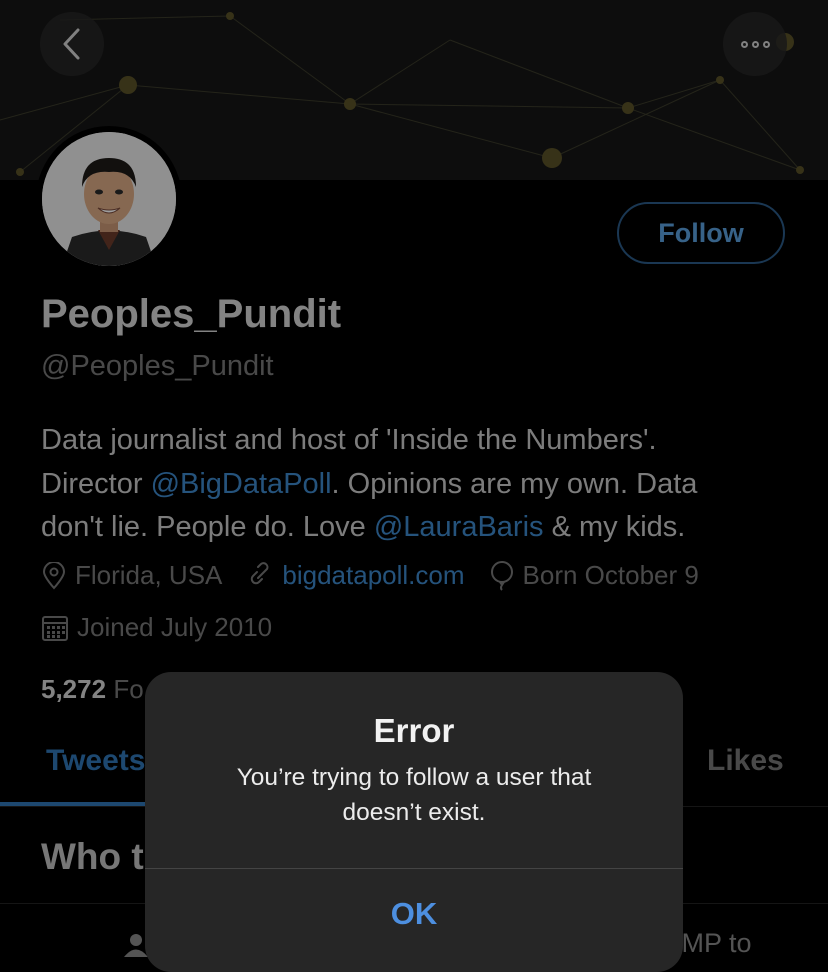  Describe the element at coordinates (414, 730) in the screenshot. I see `alert-title: Error` at that location.